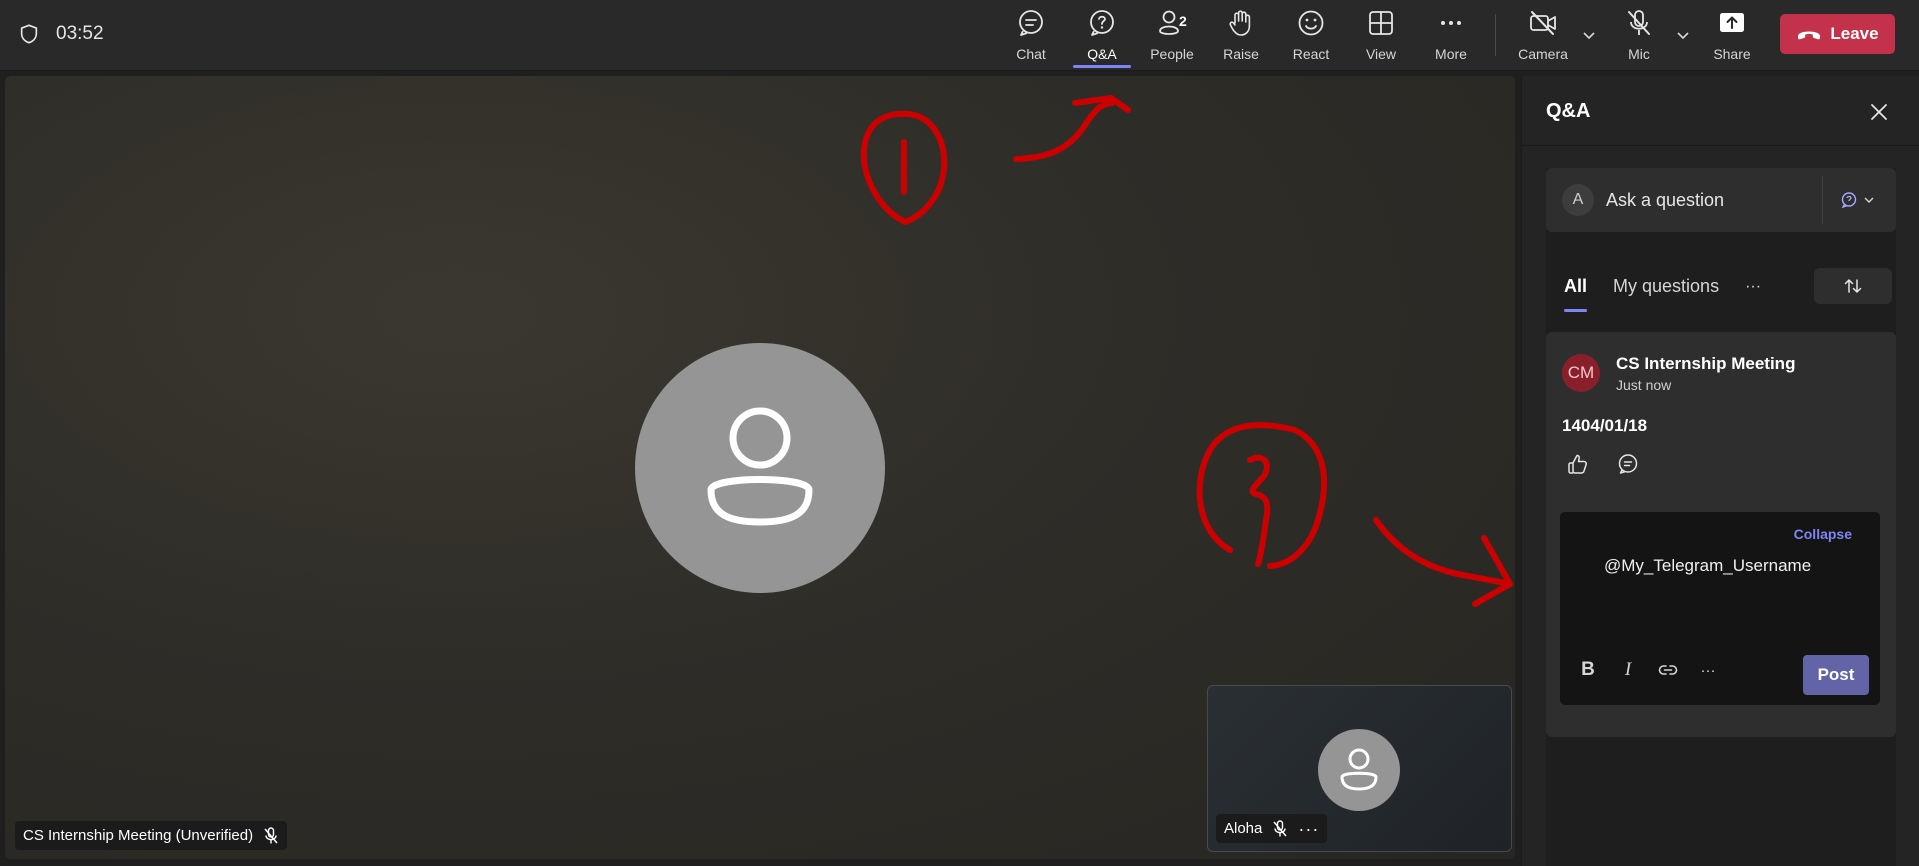  I want to click on mic-options-chevron-icon, so click(1683, 35).